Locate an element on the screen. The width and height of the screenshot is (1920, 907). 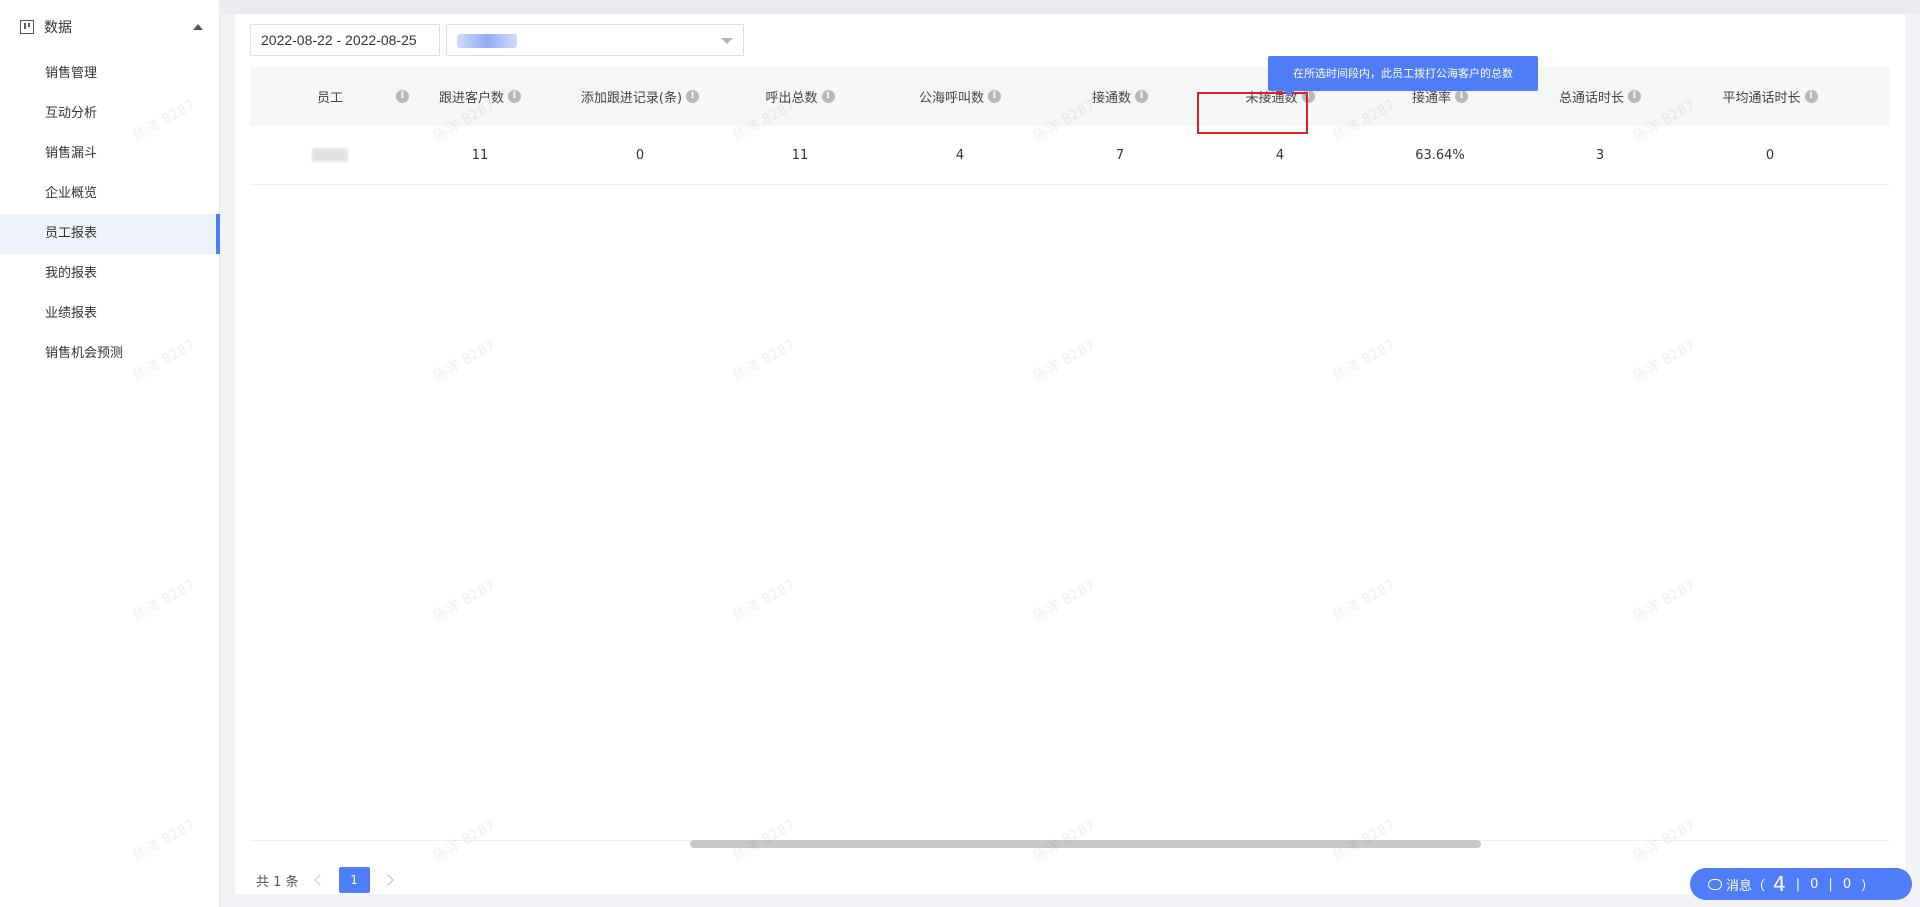
cell-followup-records: 0 is located at coordinates (640, 155).